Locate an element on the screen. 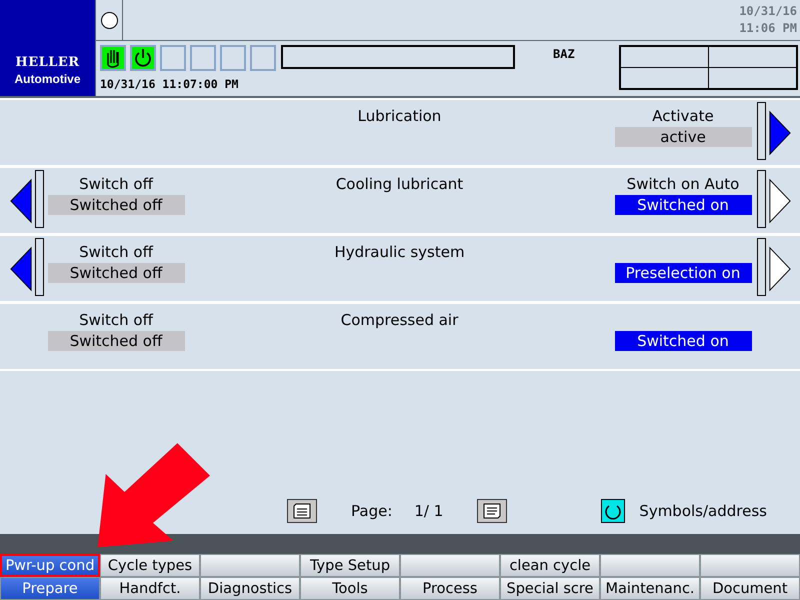  brand-name: HELLER is located at coordinates (47, 62).